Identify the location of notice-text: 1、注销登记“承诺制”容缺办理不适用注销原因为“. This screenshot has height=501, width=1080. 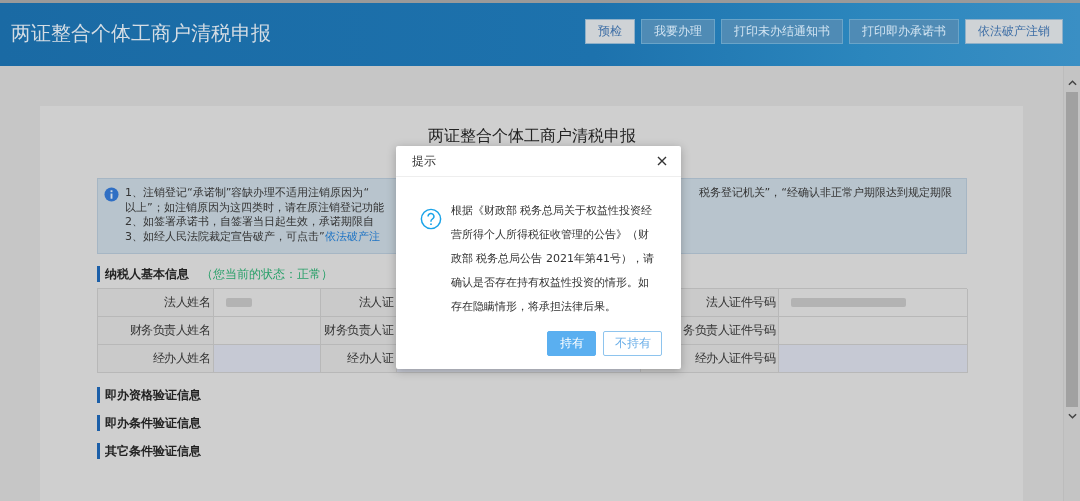
(247, 193).